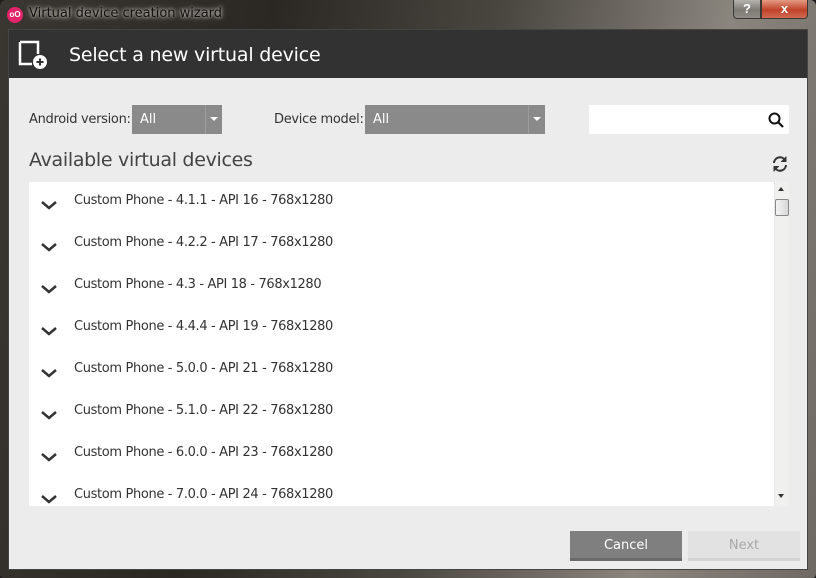  I want to click on list-item: Custom Phone - 6.0.0 - API 23 - 768x1280, so click(401, 455).